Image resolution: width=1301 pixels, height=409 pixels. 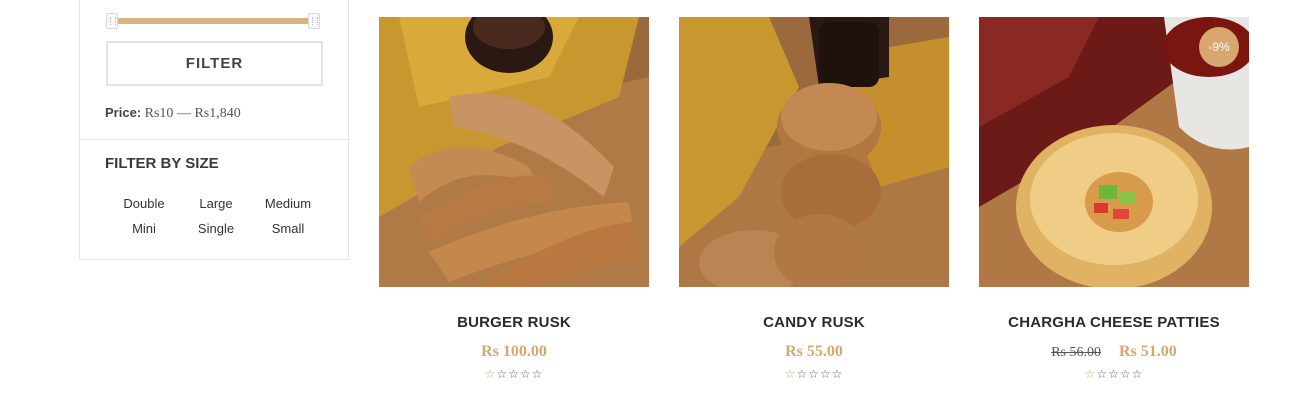 I want to click on price-max-handle, so click(x=314, y=21).